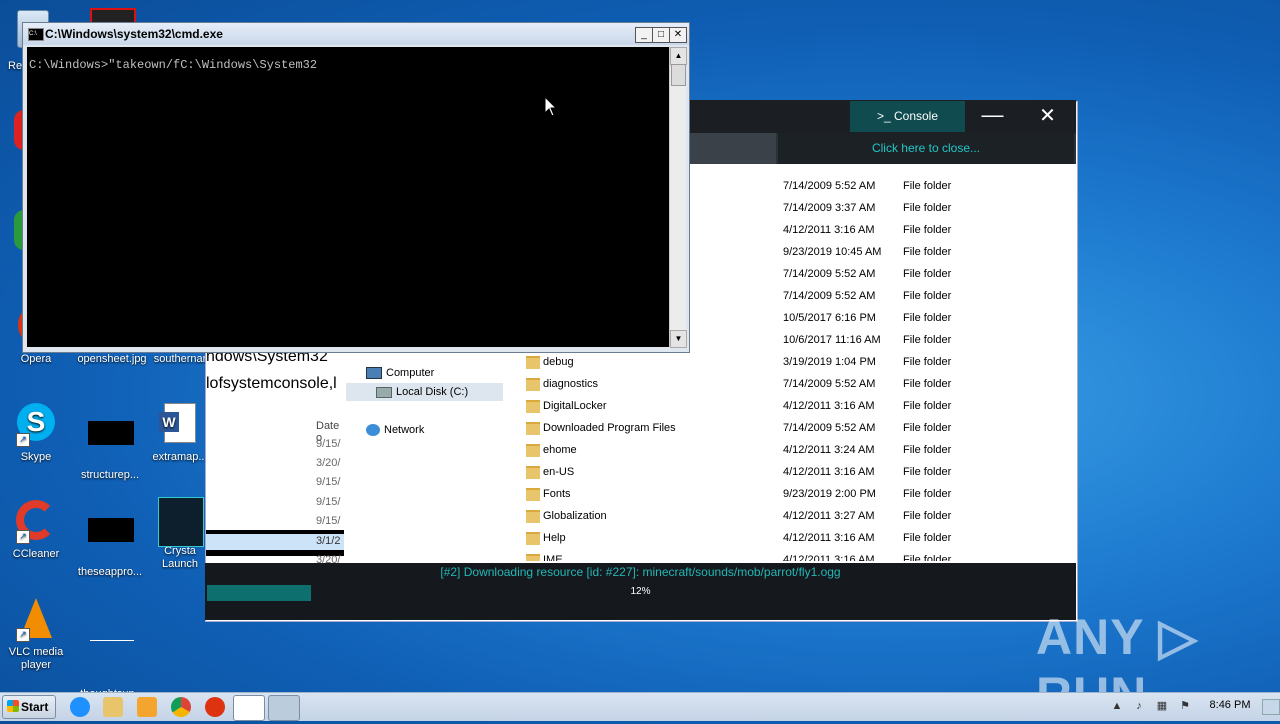 Image resolution: width=1280 pixels, height=724 pixels. What do you see at coordinates (432, 392) in the screenshot?
I see `nav-label: Local Disk (C:)` at bounding box center [432, 392].